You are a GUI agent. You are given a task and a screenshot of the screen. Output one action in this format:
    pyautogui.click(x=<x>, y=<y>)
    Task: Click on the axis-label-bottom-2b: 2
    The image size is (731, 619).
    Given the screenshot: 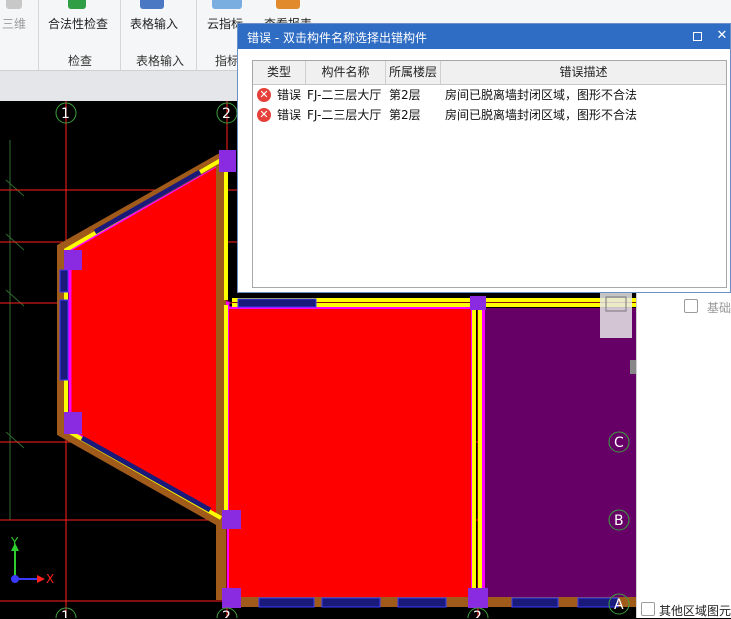 What is the action you would take?
    pyautogui.click(x=477, y=613)
    